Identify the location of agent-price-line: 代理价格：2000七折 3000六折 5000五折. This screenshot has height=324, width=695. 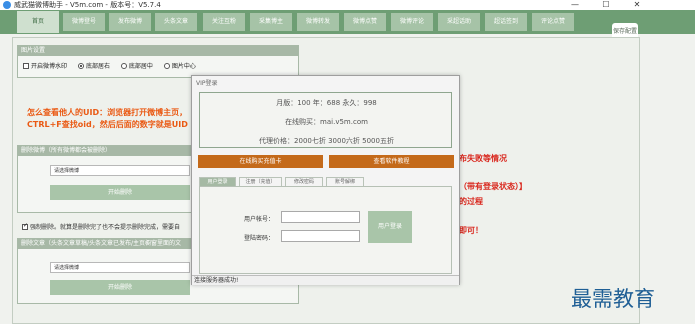
(326, 141).